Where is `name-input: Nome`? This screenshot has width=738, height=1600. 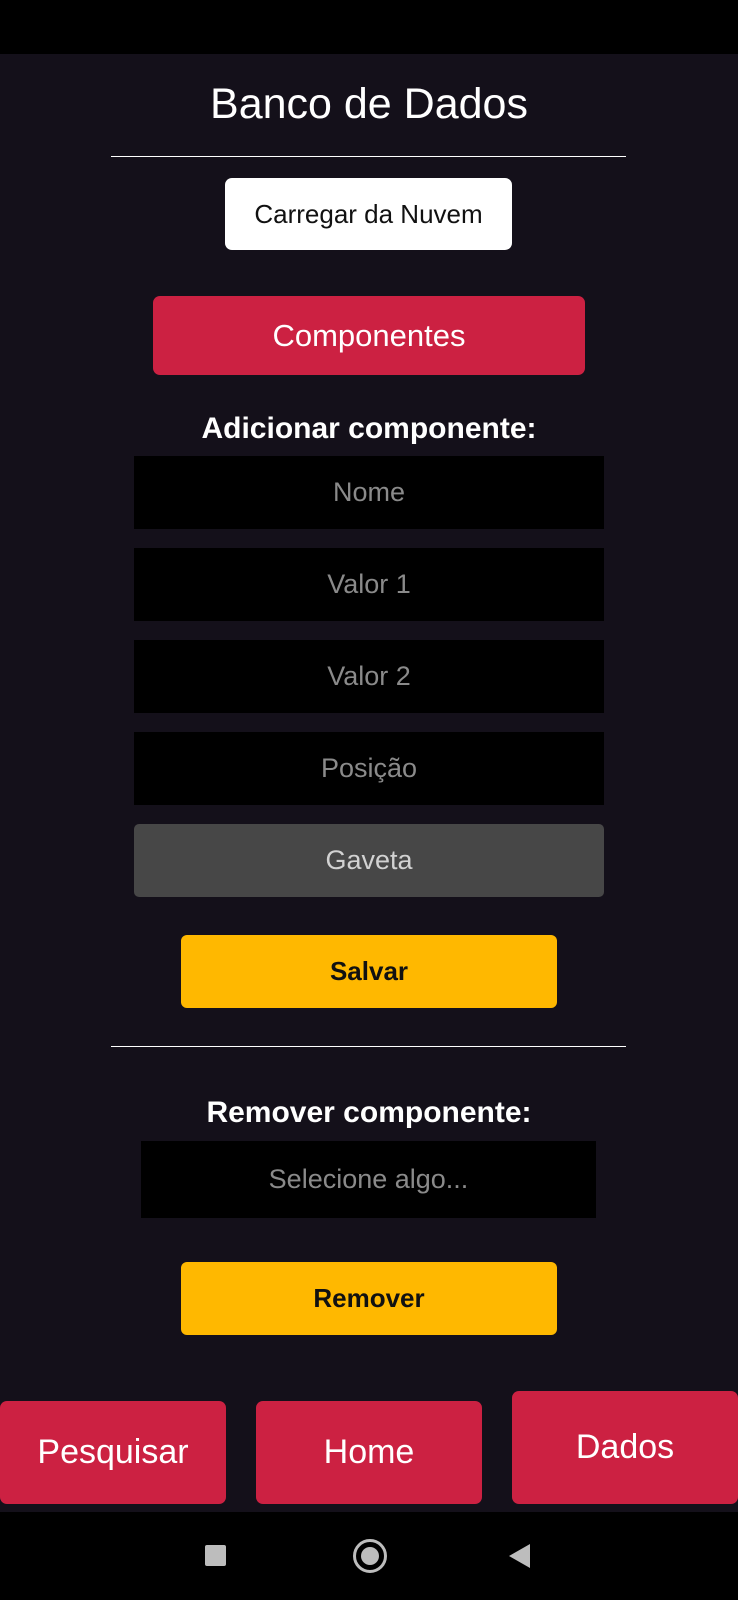
name-input: Nome is located at coordinates (369, 492).